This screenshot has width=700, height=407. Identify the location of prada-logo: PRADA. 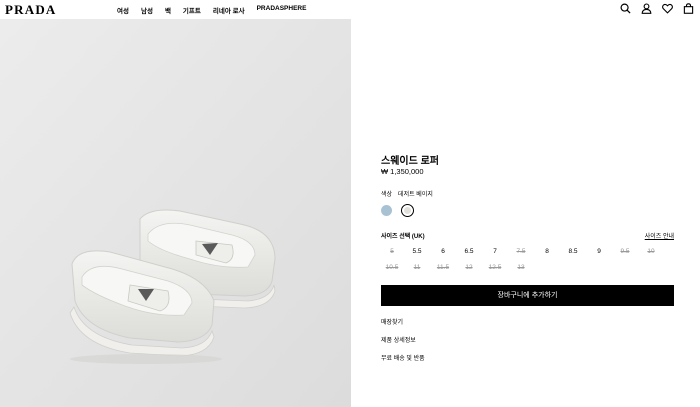
(31, 10).